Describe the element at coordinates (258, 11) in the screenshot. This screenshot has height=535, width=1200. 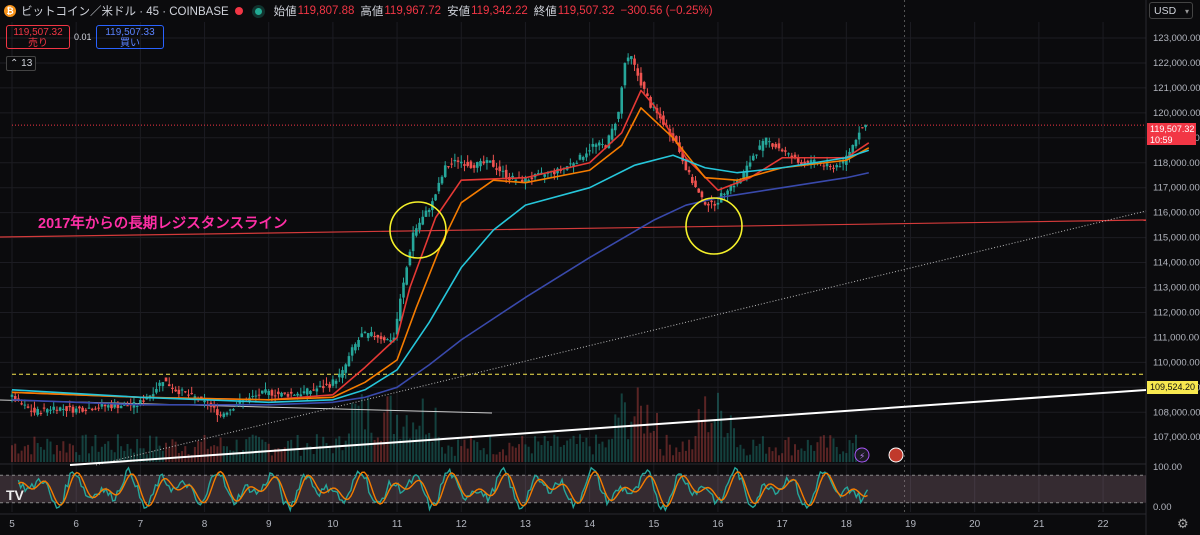
I see `live-status-icon` at that location.